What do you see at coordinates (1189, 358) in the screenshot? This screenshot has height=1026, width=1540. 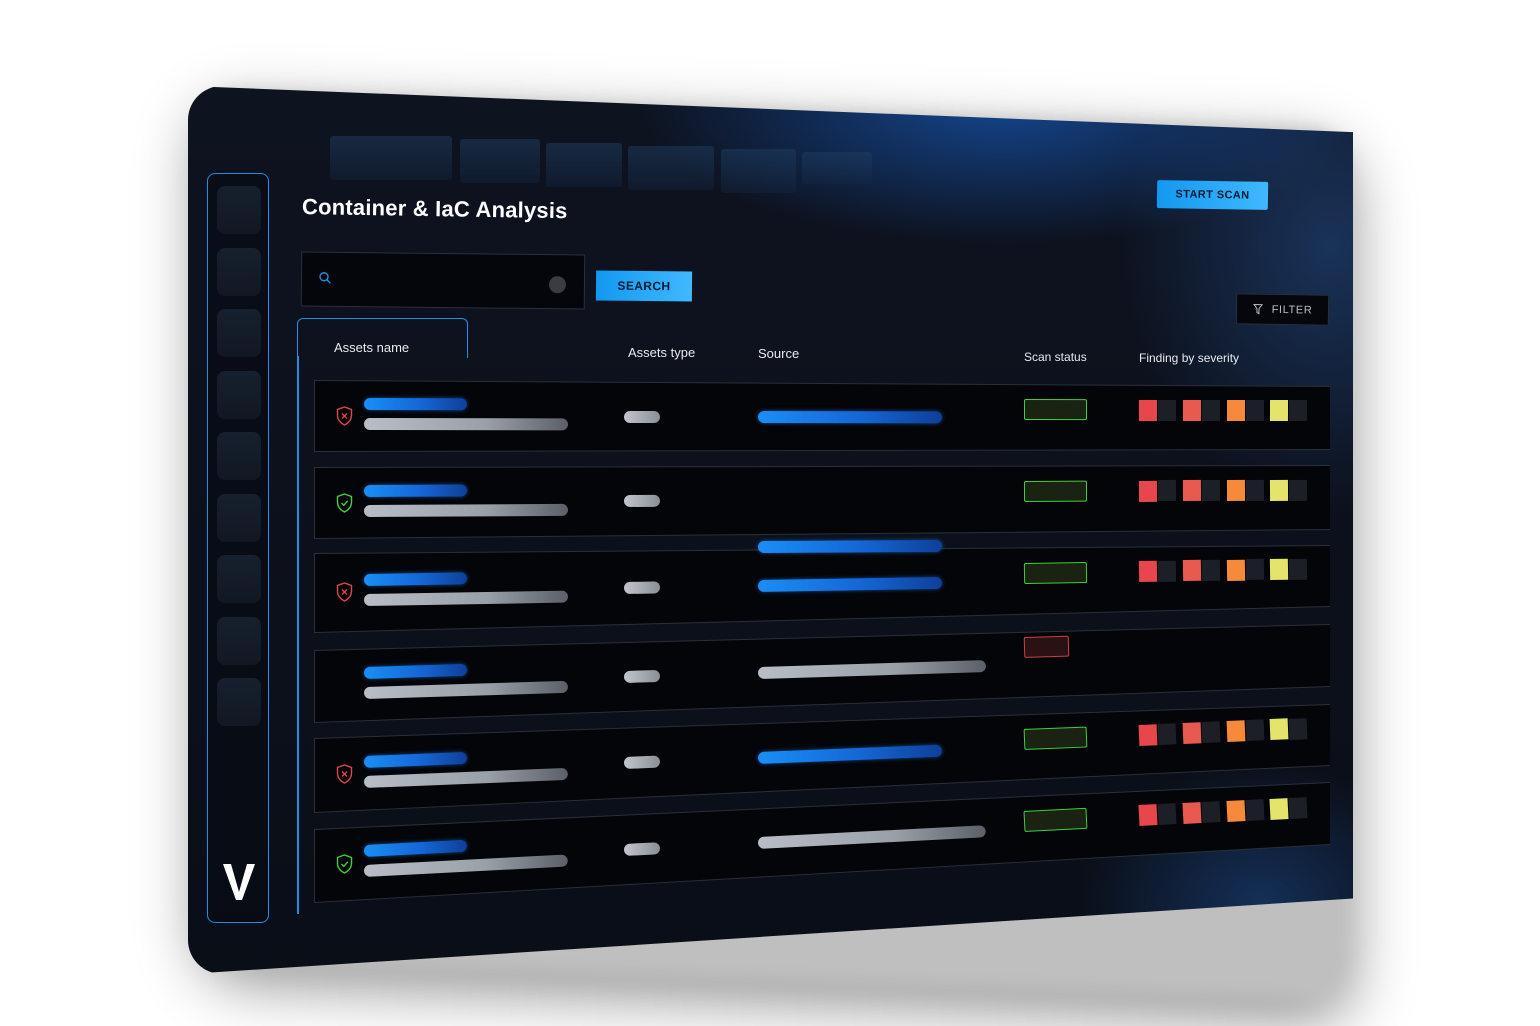 I see `column-header-finding-by-severity: Finding by severity` at bounding box center [1189, 358].